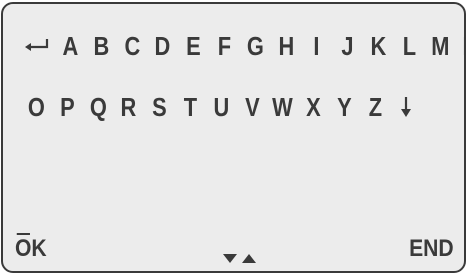  Describe the element at coordinates (344, 107) in the screenshot. I see `key-y: Y` at that location.